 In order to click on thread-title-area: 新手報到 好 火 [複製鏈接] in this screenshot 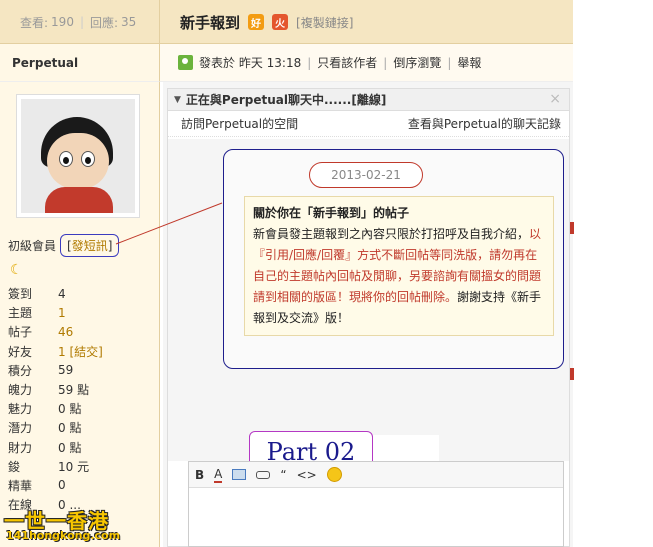, I will do `click(266, 22)`.